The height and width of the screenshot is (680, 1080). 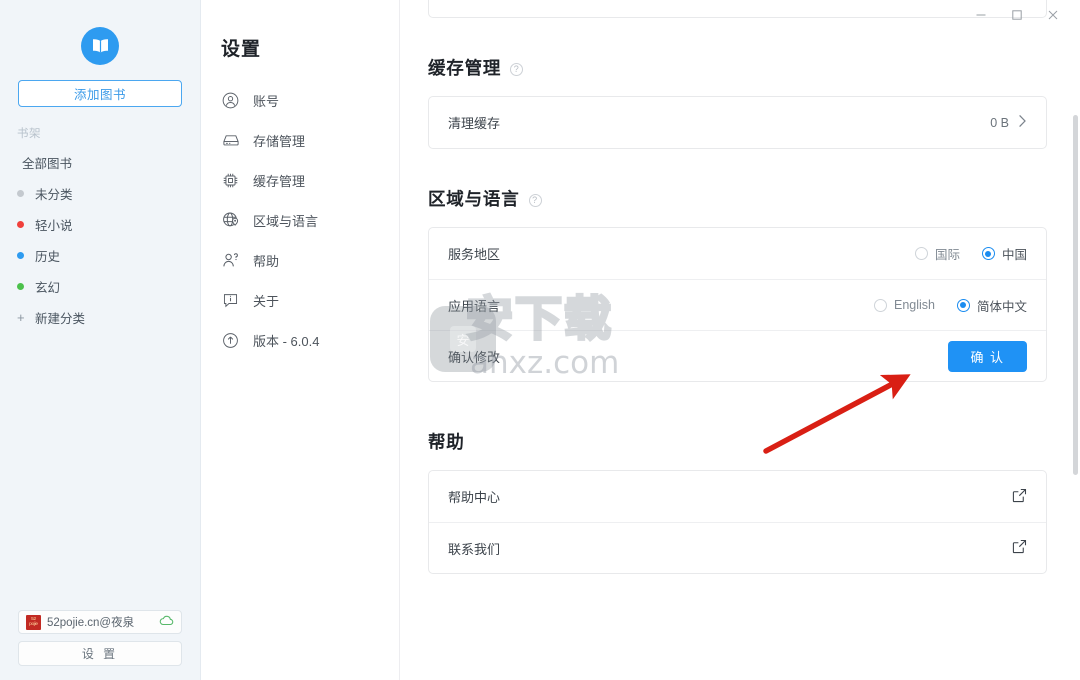 I want to click on cache-card: 清理缓存 0 B, so click(x=737, y=122).